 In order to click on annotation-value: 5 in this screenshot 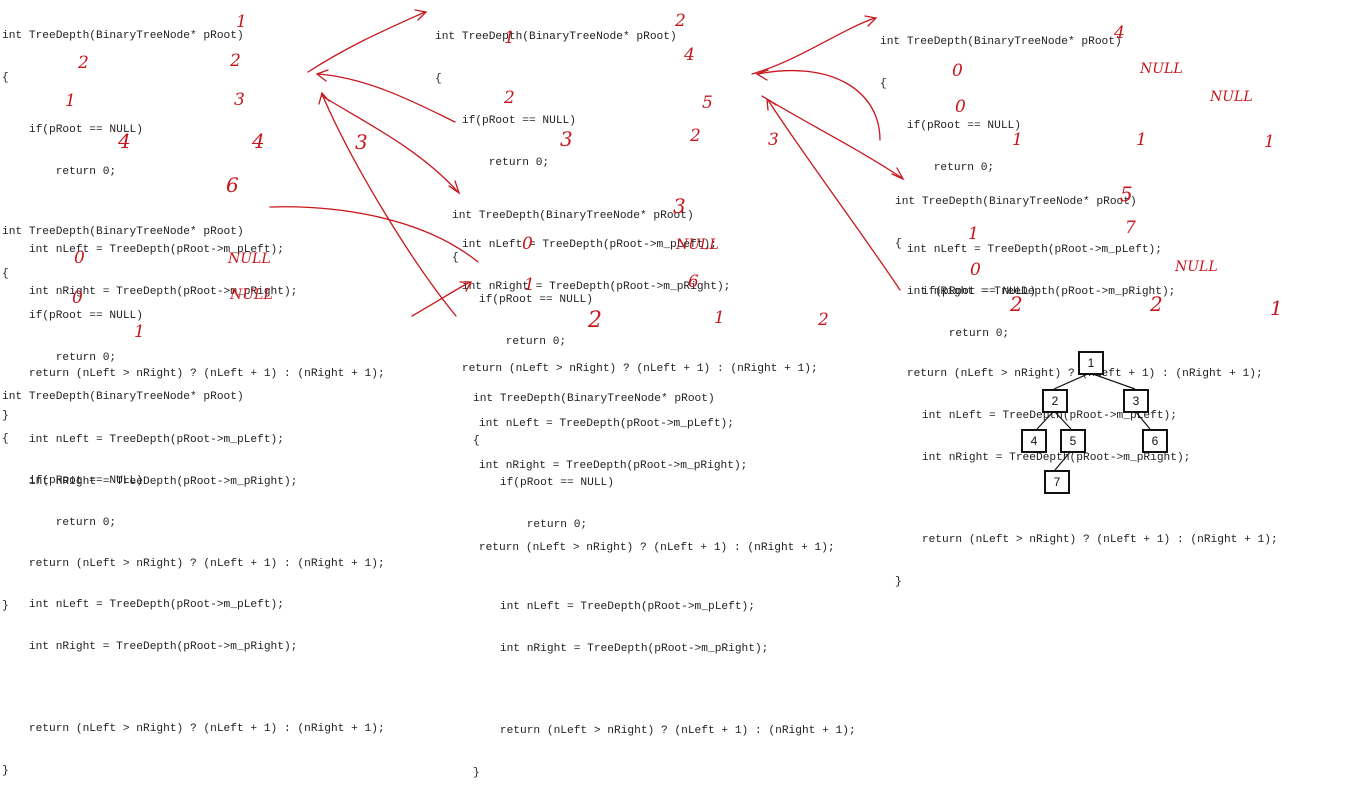, I will do `click(707, 103)`.